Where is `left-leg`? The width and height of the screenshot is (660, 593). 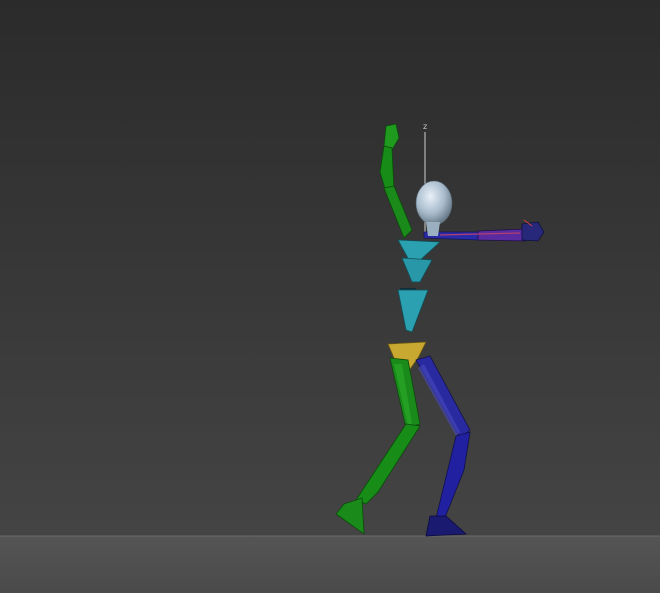 left-leg is located at coordinates (378, 446).